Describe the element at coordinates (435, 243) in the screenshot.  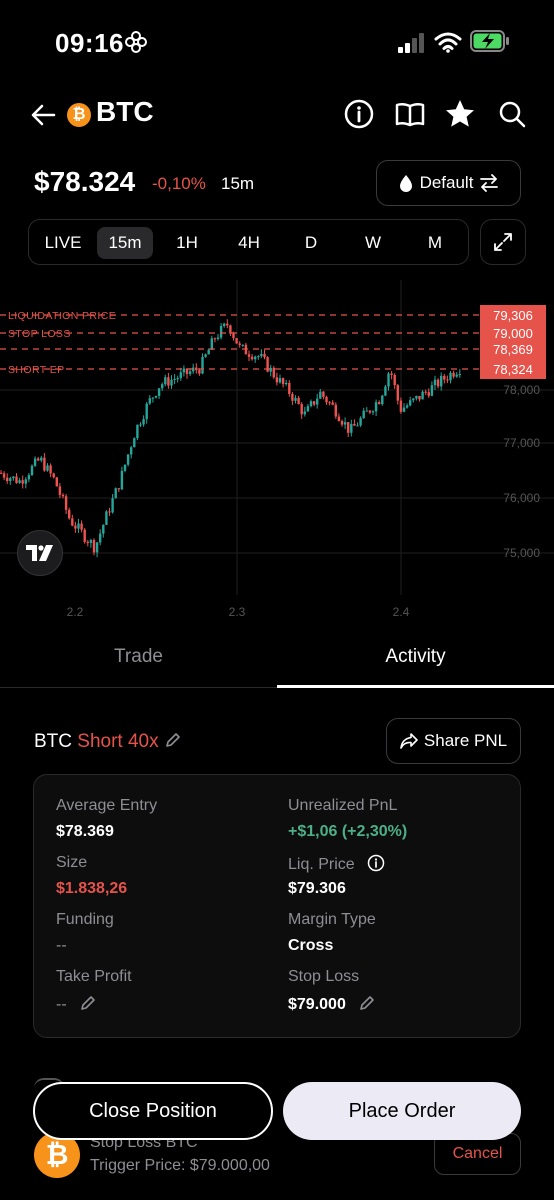
I see `tf-m: M` at that location.